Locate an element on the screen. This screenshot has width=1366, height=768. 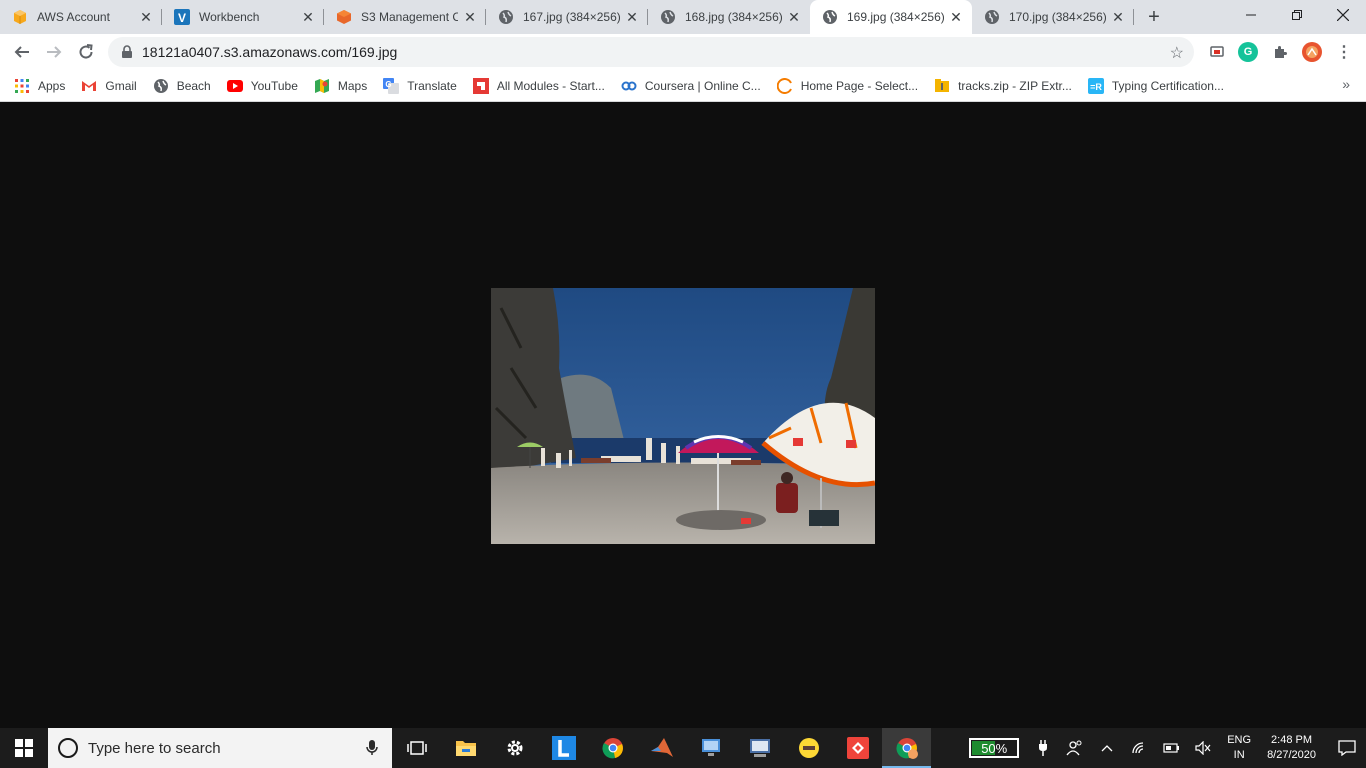
wifi-icon is located at coordinates (1139, 748).